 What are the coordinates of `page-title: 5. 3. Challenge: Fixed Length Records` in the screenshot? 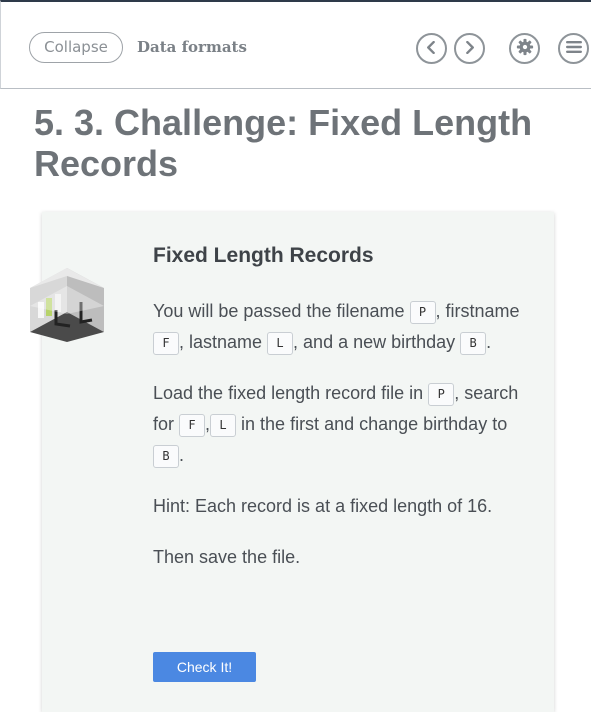 It's located at (283, 143).